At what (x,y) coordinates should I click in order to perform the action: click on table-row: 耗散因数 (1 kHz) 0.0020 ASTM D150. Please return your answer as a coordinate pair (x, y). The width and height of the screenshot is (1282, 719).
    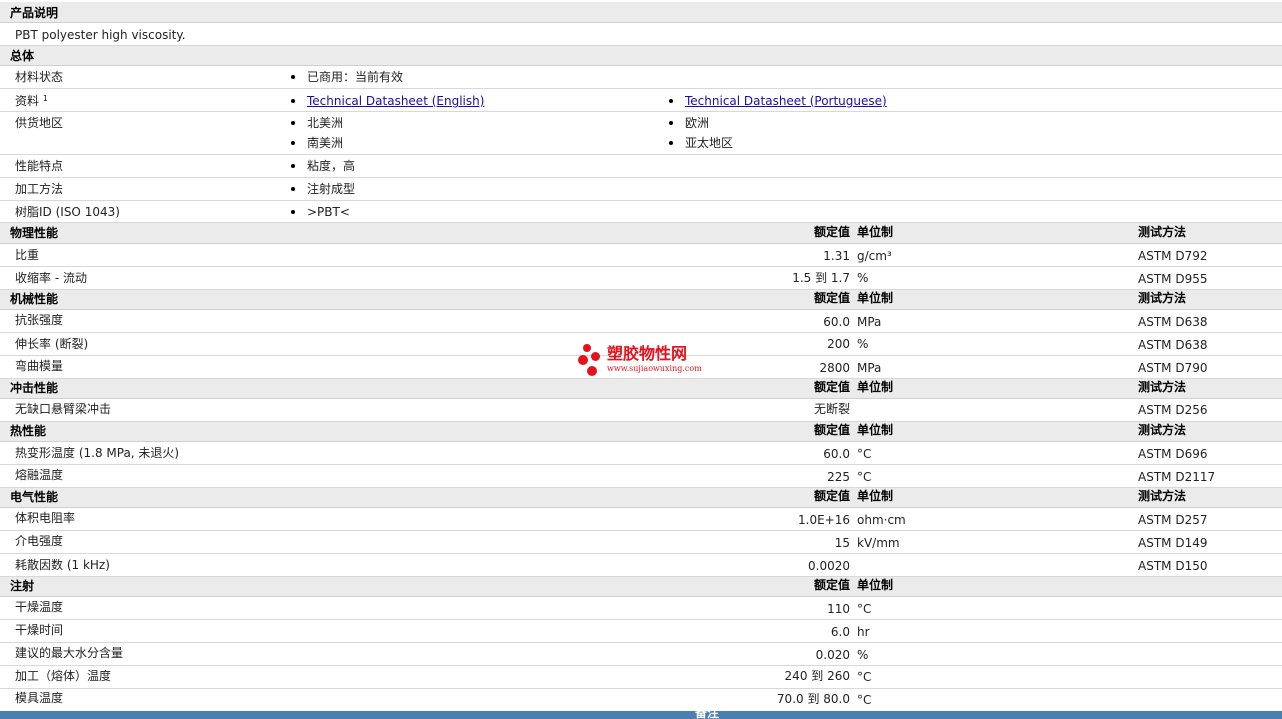
    Looking at the image, I should click on (641, 565).